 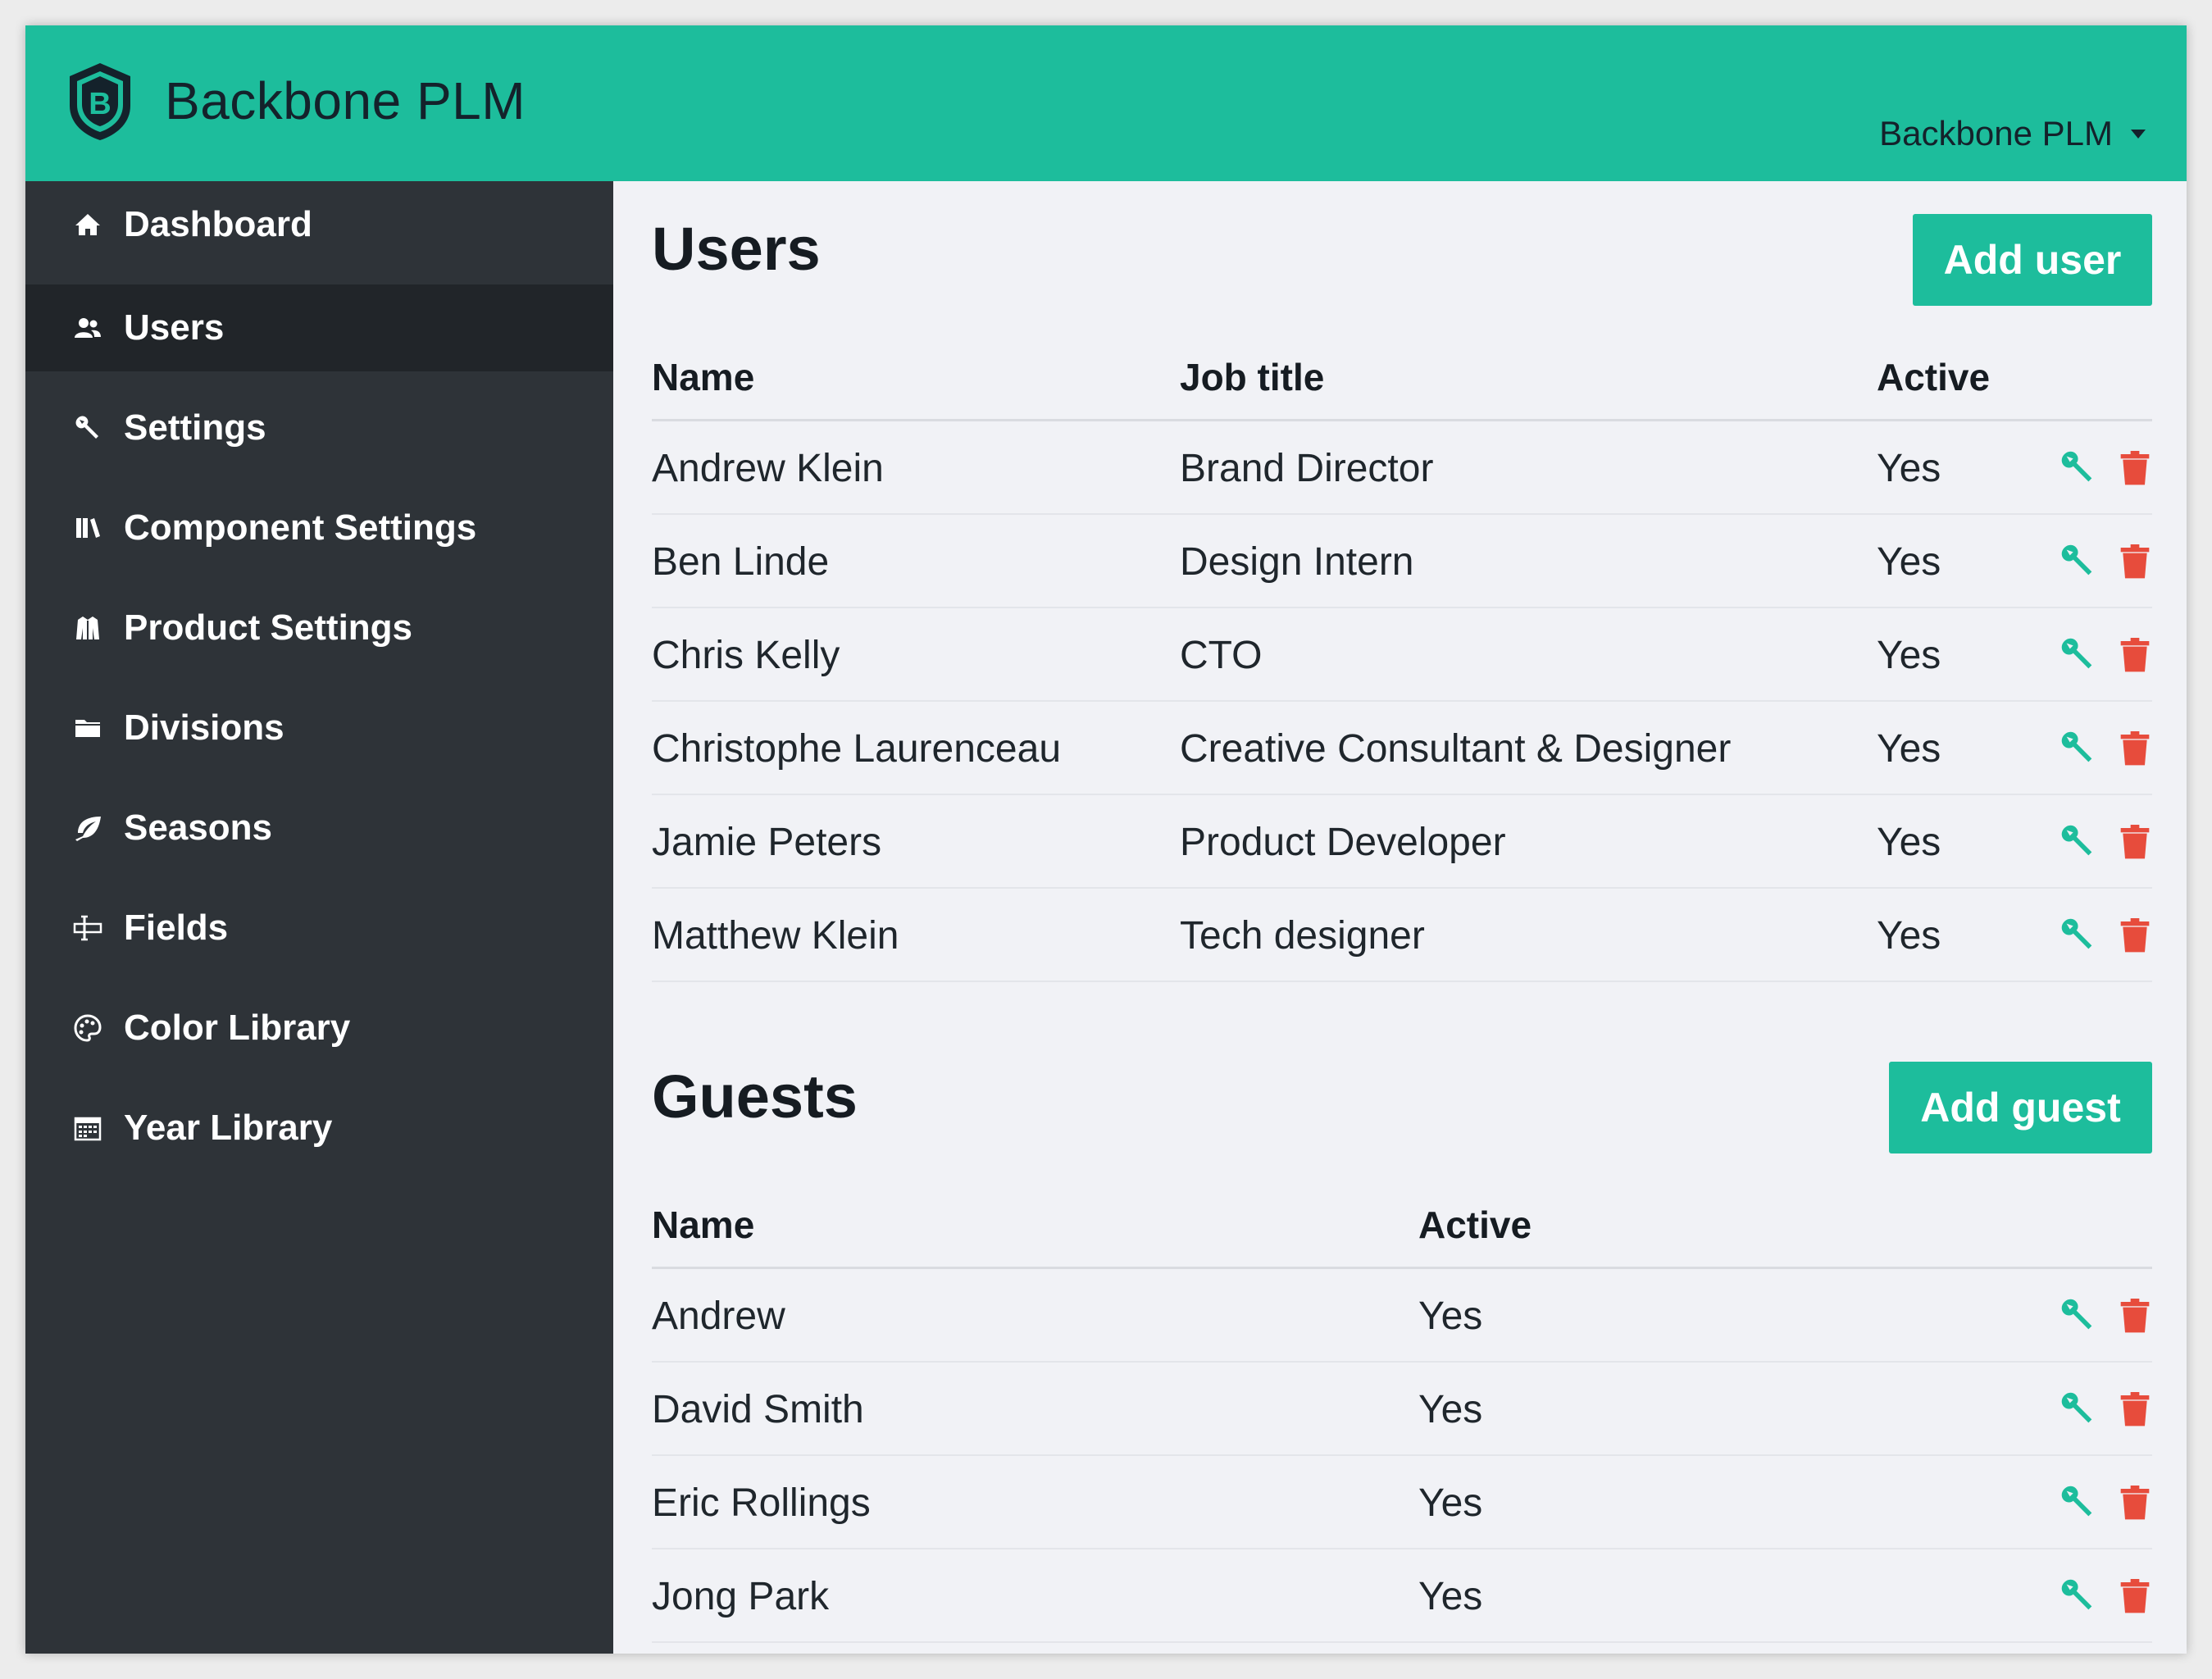 What do you see at coordinates (218, 224) in the screenshot?
I see `sidebar-item-label: Dashboard` at bounding box center [218, 224].